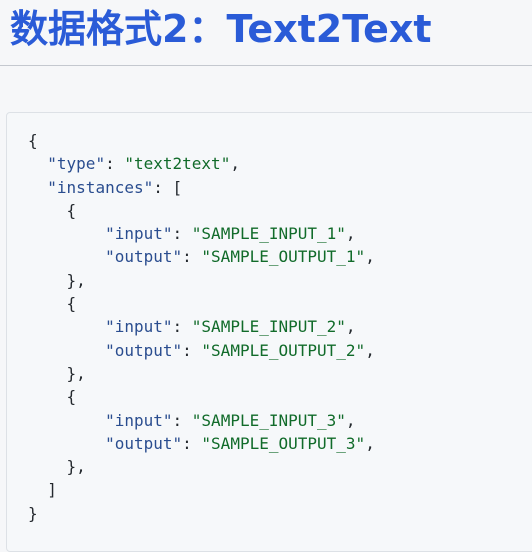  What do you see at coordinates (76, 164) in the screenshot?
I see `type-key: "type"` at bounding box center [76, 164].